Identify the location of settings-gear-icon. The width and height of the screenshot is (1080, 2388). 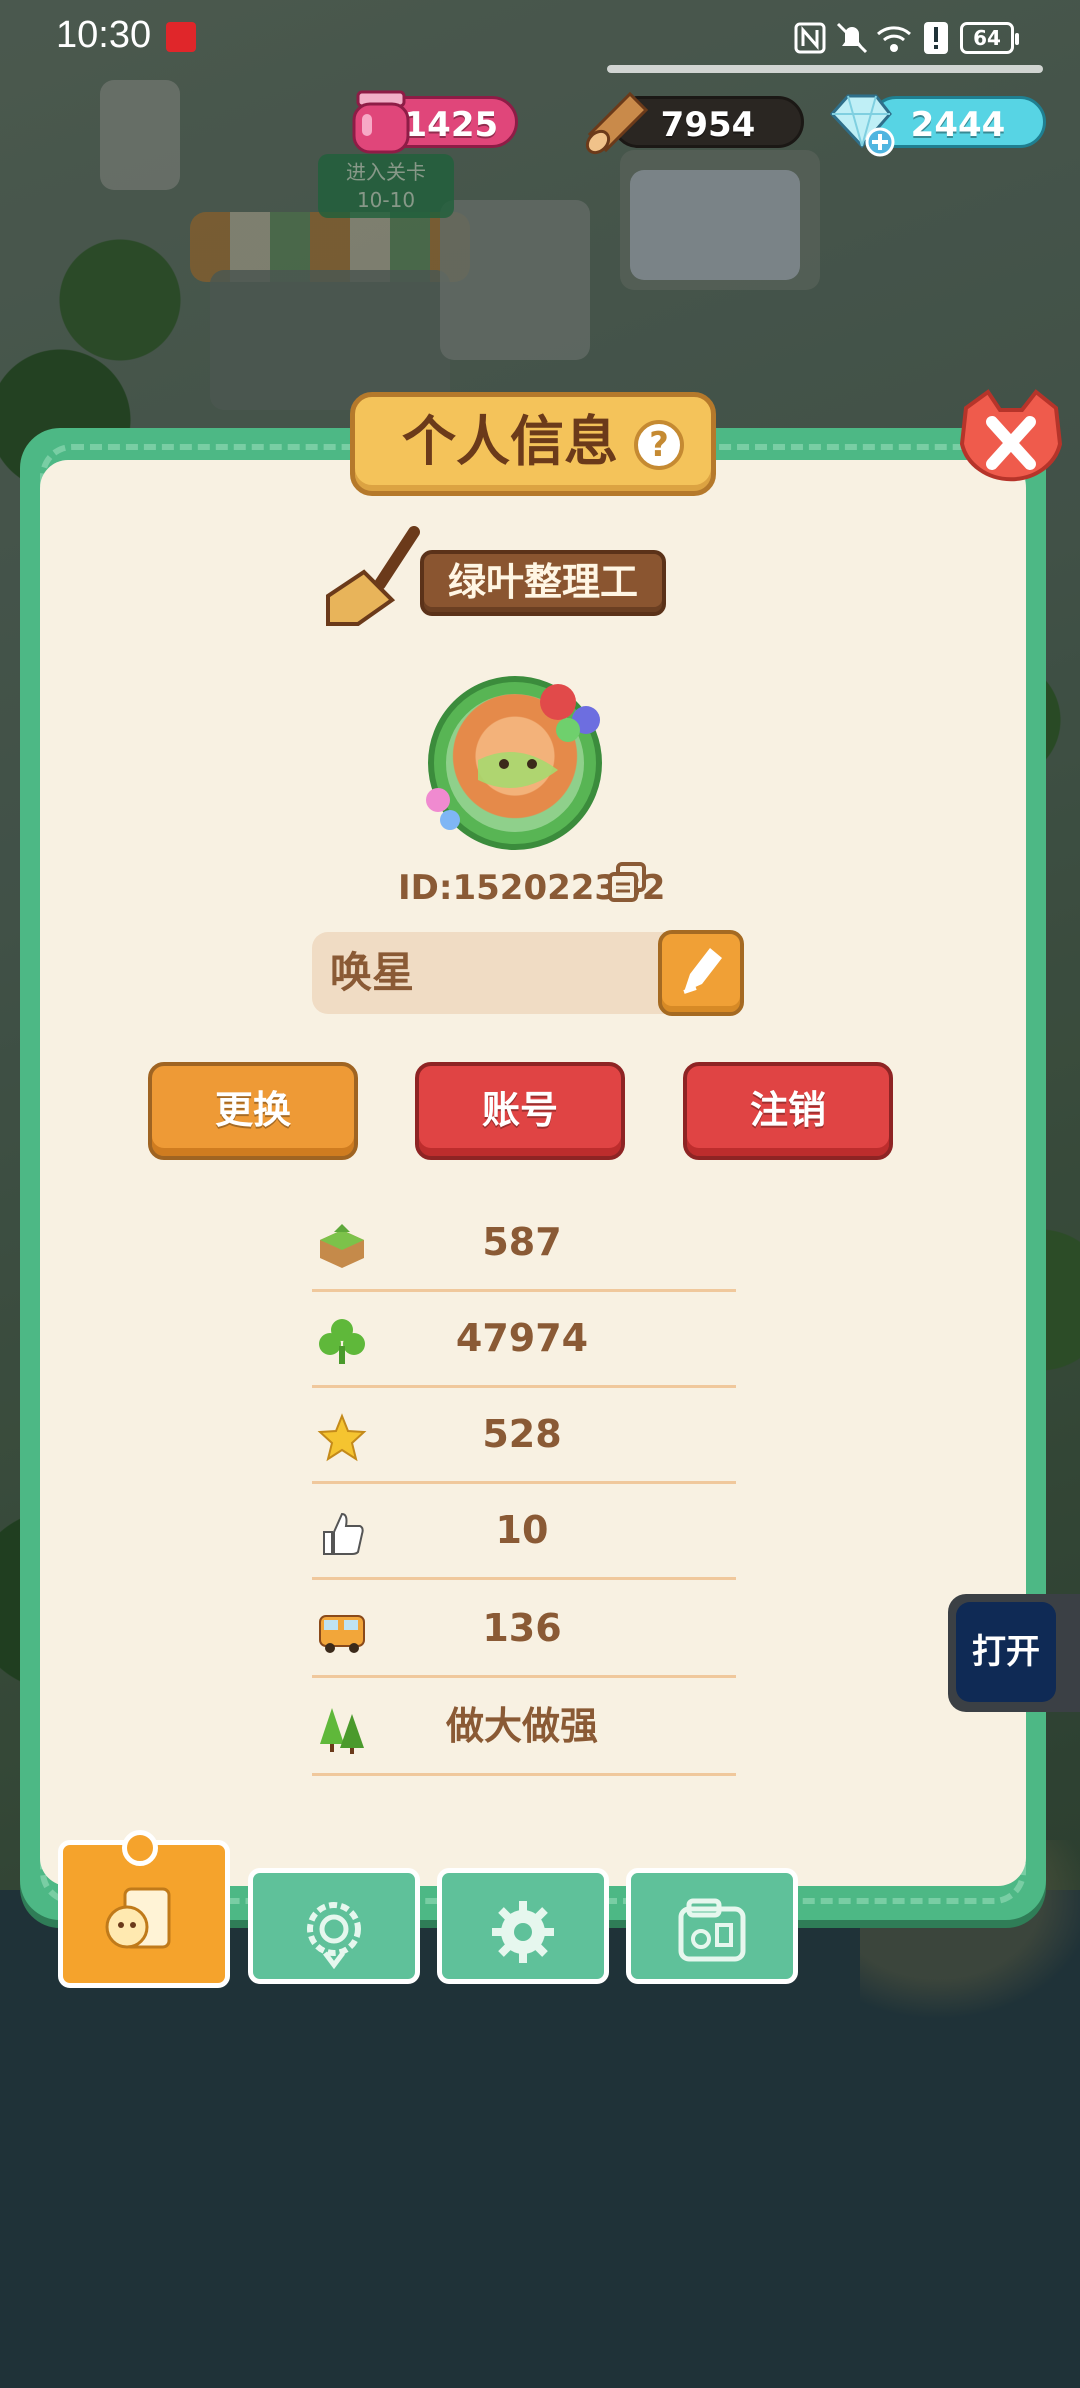
(523, 1932).